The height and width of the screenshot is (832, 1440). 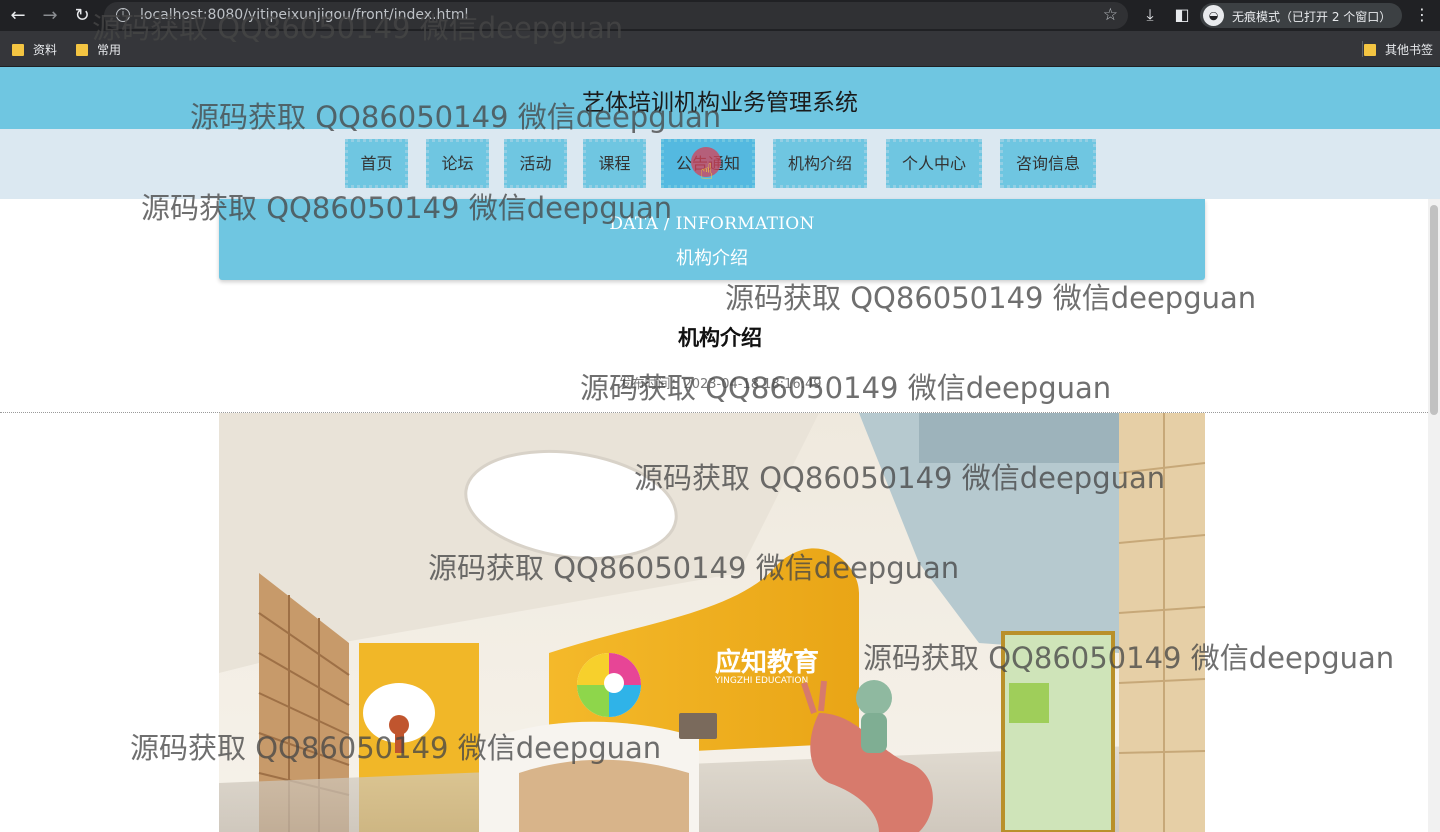 I want to click on bookmark-folder-other: 其他书签, so click(x=1398, y=49).